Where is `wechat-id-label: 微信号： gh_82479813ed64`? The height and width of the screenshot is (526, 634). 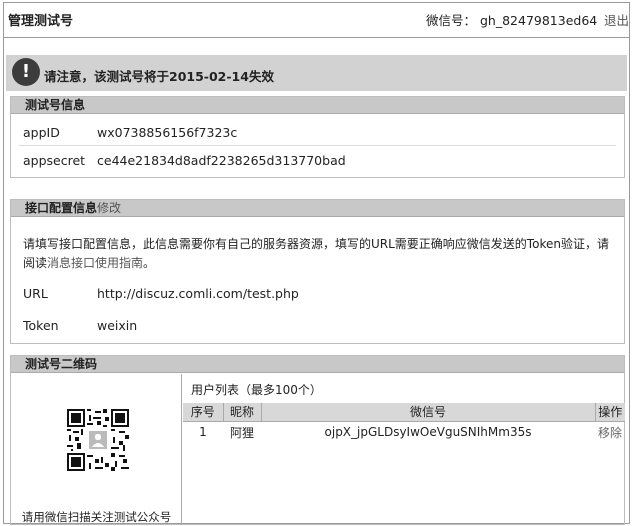 wechat-id-label: 微信号： gh_82479813ed64 is located at coordinates (512, 20).